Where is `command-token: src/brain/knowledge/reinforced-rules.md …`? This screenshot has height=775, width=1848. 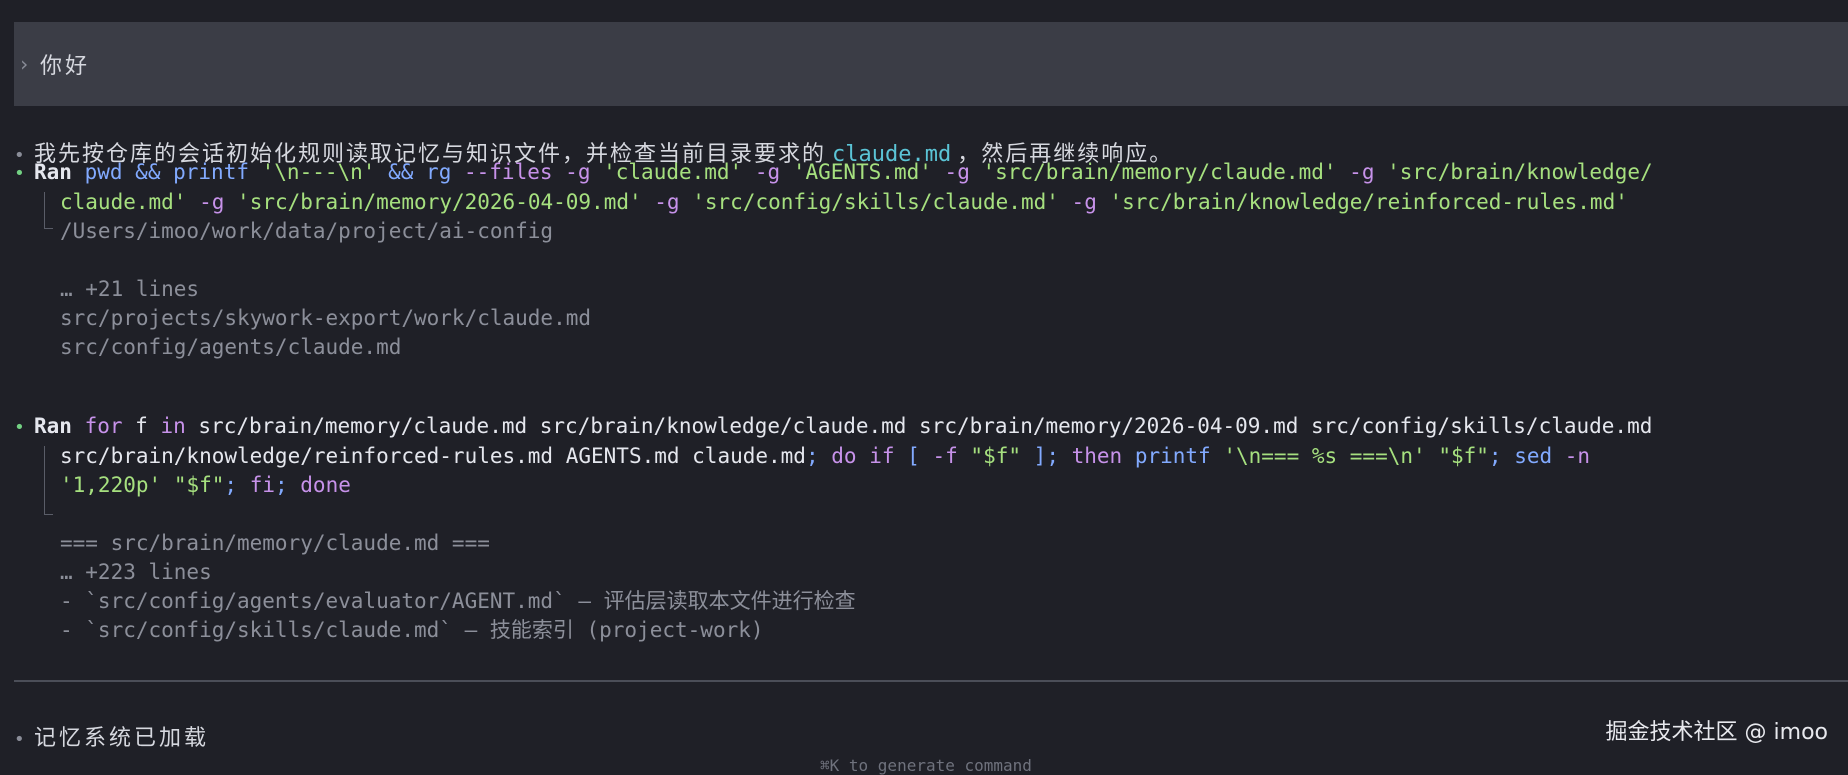
command-token: src/brain/knowledge/reinforced-rules.md … is located at coordinates (433, 456).